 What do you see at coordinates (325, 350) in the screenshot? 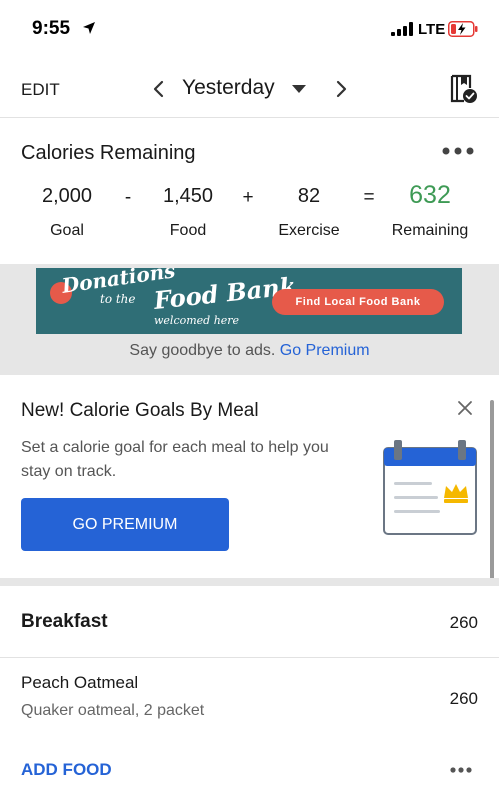
I see `go-premium-link: Go Premium` at bounding box center [325, 350].